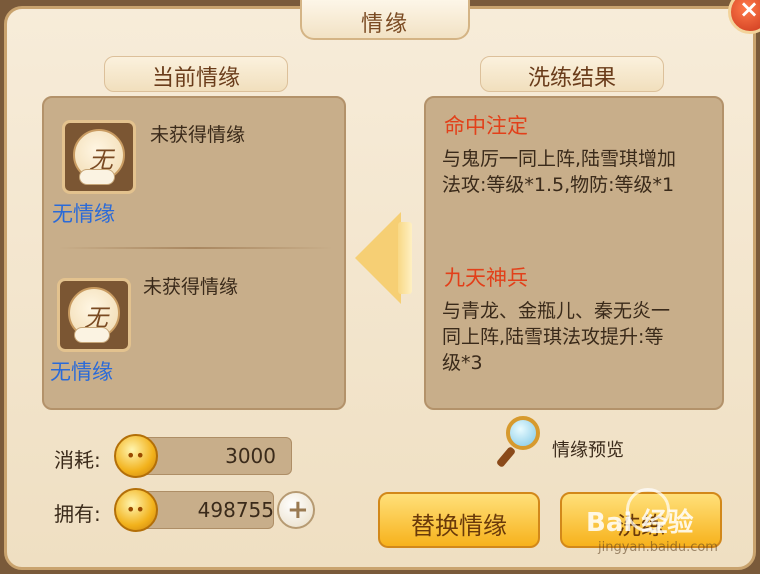 This screenshot has width=760, height=574. Describe the element at coordinates (94, 315) in the screenshot. I see `fate-slot-2-icon: 无` at that location.